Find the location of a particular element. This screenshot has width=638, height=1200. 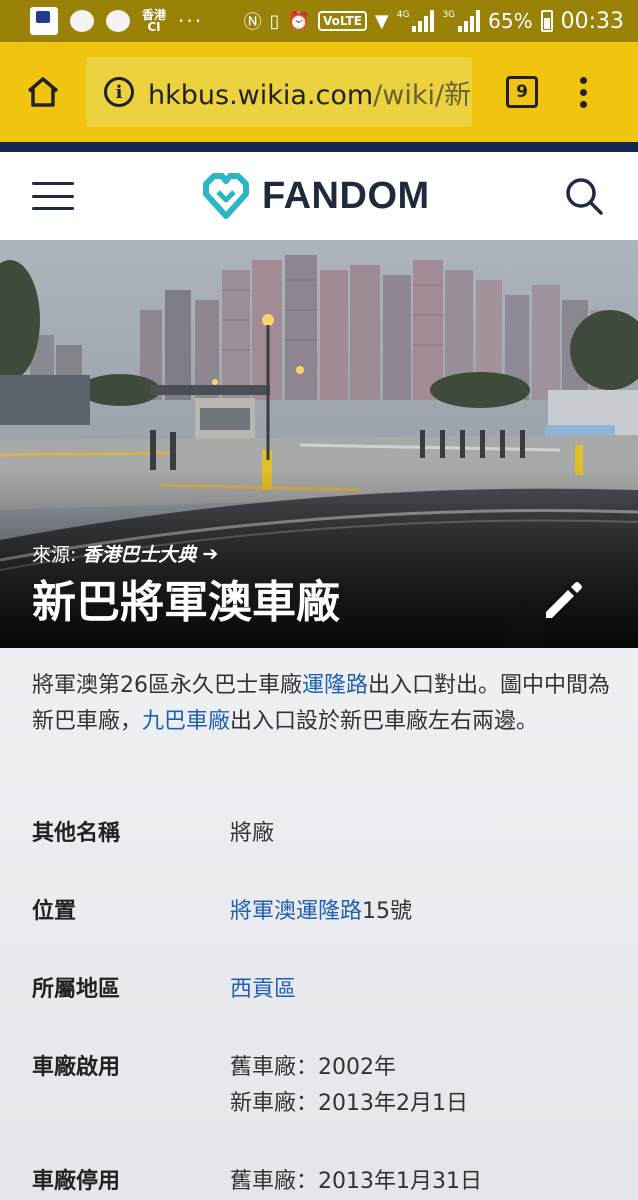

more-notifications-icon: ··· is located at coordinates (191, 21).